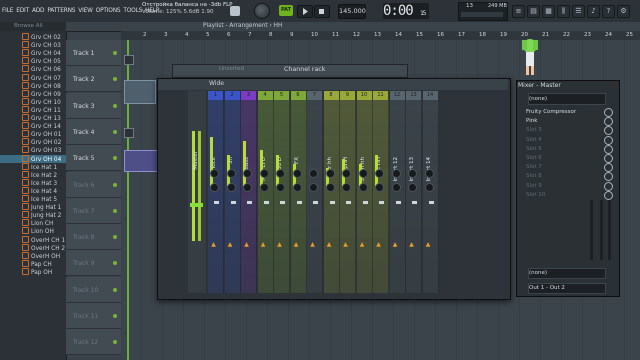  What do you see at coordinates (197, 192) in the screenshot?
I see `mixer-master-strip: Master` at bounding box center [197, 192].